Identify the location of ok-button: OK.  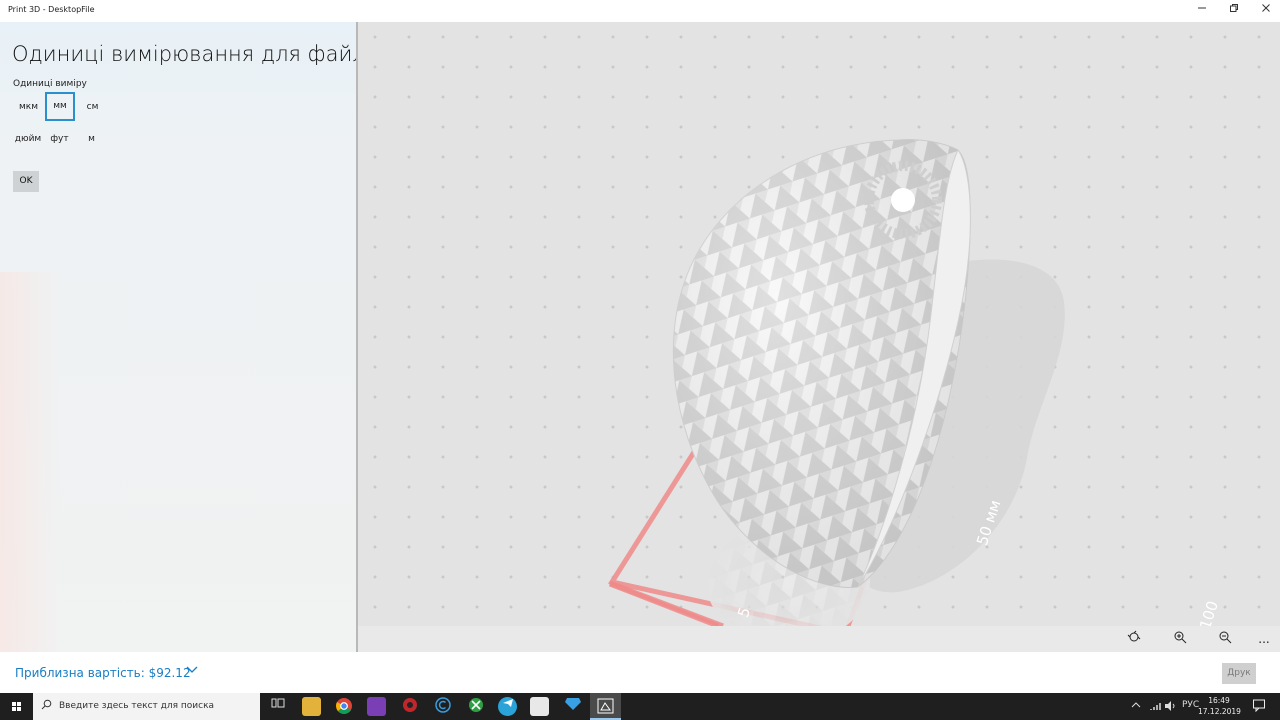
(26, 181).